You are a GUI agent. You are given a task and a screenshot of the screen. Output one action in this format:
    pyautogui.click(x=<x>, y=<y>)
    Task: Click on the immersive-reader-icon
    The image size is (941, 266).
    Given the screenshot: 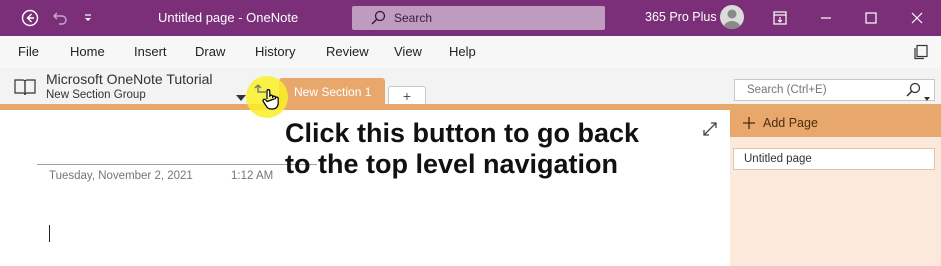 What is the action you would take?
    pyautogui.click(x=921, y=52)
    